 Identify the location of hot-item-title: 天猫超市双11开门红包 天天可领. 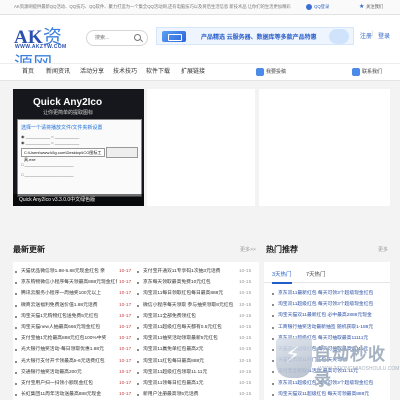
(312, 361).